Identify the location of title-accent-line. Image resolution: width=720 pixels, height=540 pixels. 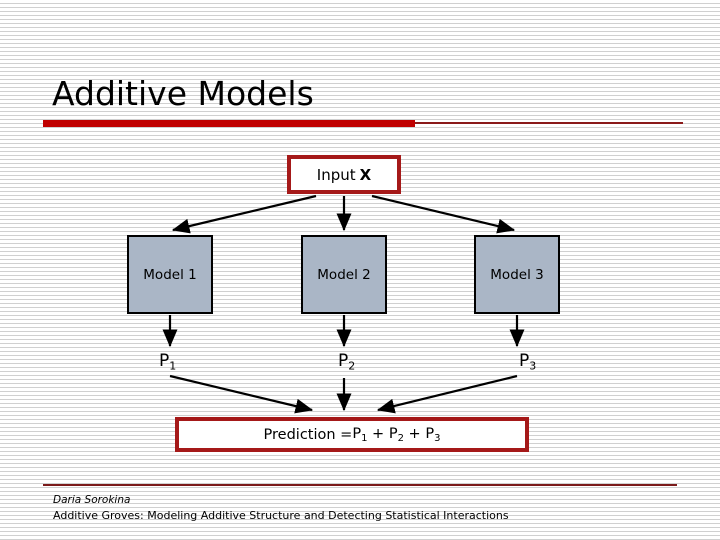
(549, 123).